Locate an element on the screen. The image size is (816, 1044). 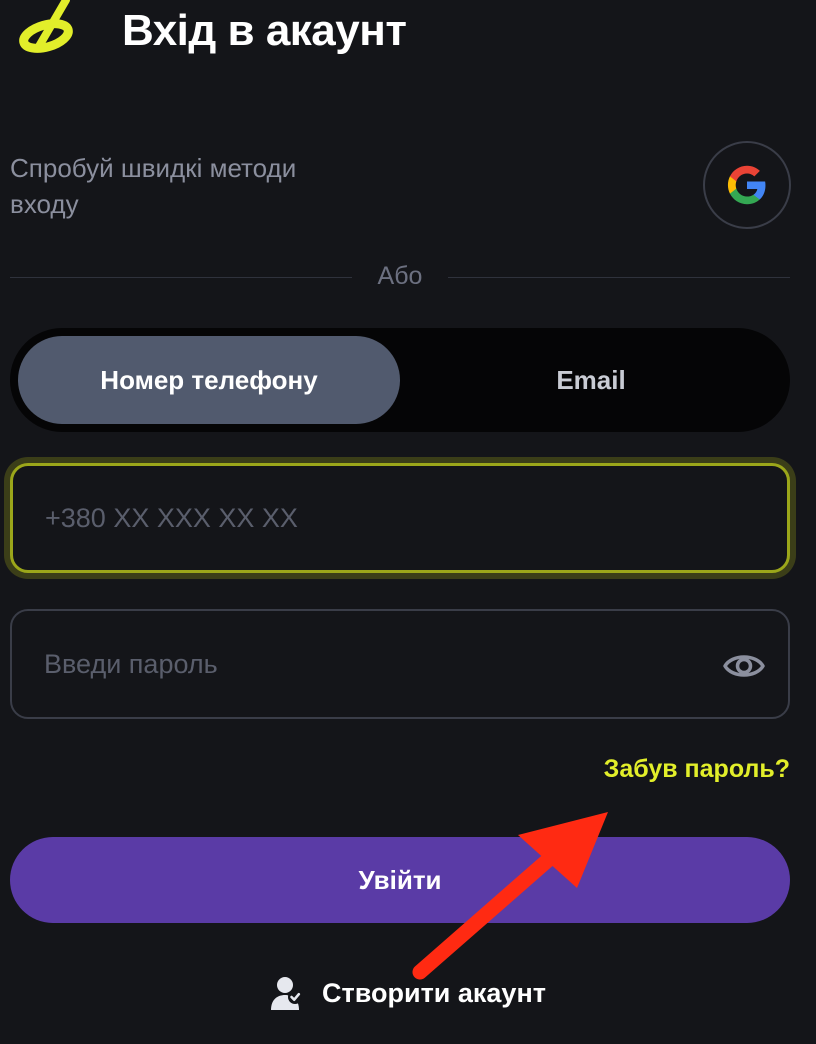
phone-field-container is located at coordinates (400, 518).